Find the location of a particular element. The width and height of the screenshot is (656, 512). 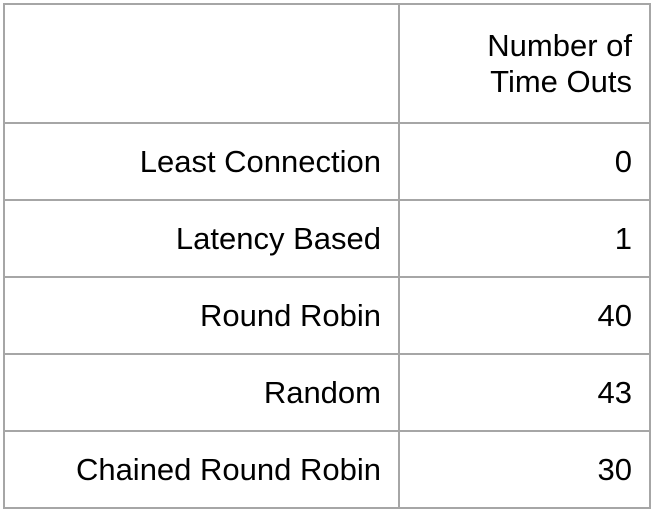

row-label: Random is located at coordinates (201, 392).